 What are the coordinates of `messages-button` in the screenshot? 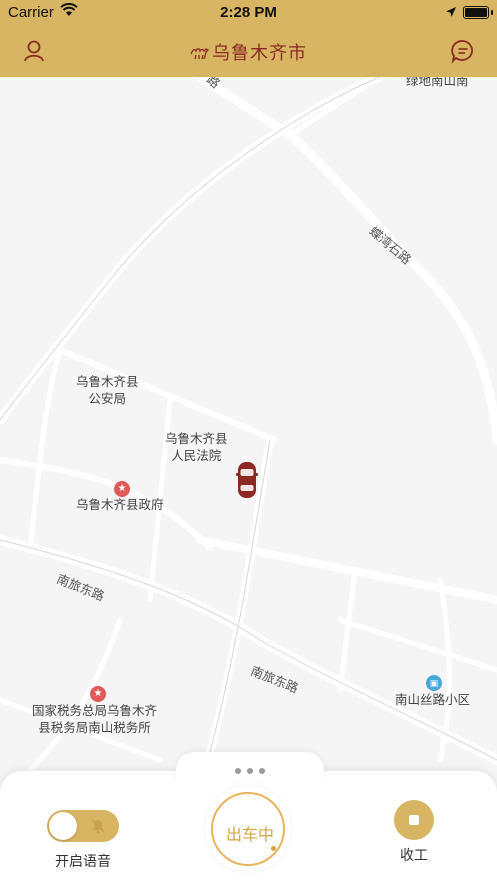 It's located at (463, 51).